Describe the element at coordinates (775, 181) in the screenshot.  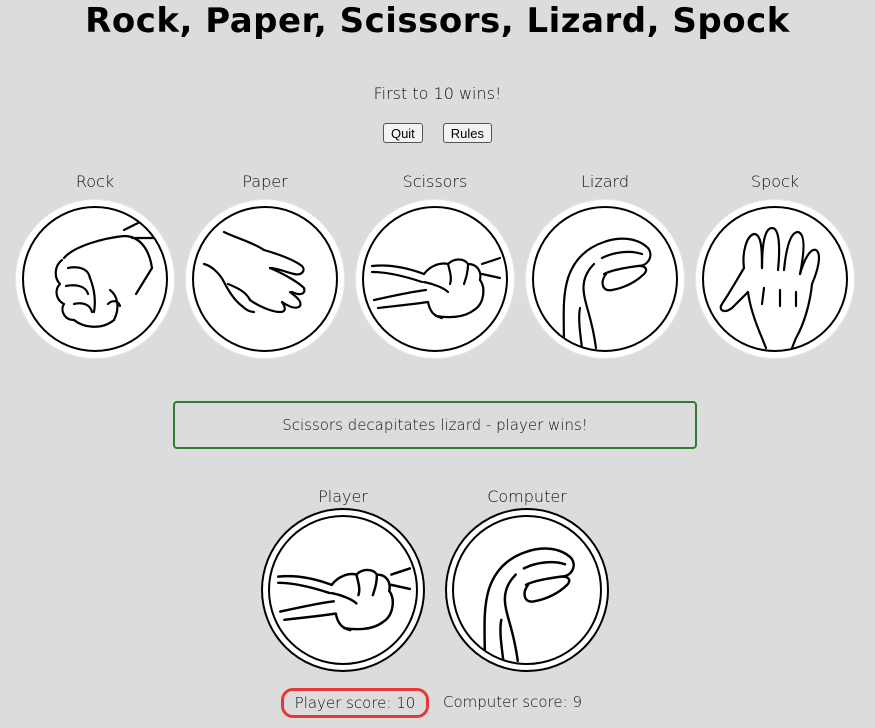
I see `choice-label: Spock` at that location.